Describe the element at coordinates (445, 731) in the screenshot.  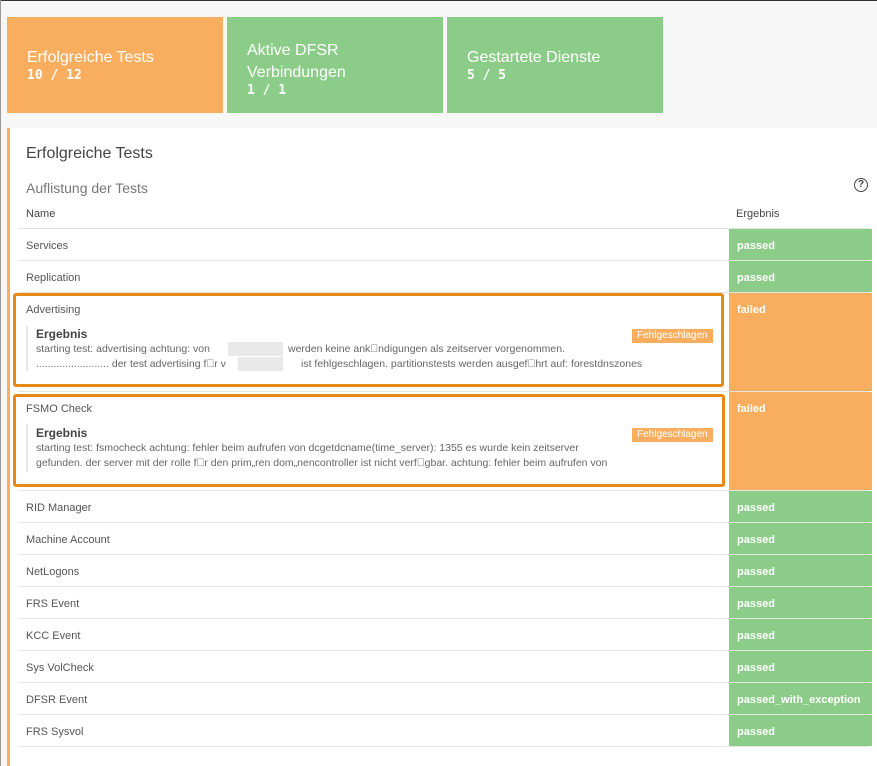
I see `table-row: FRS Sysvol passed` at that location.